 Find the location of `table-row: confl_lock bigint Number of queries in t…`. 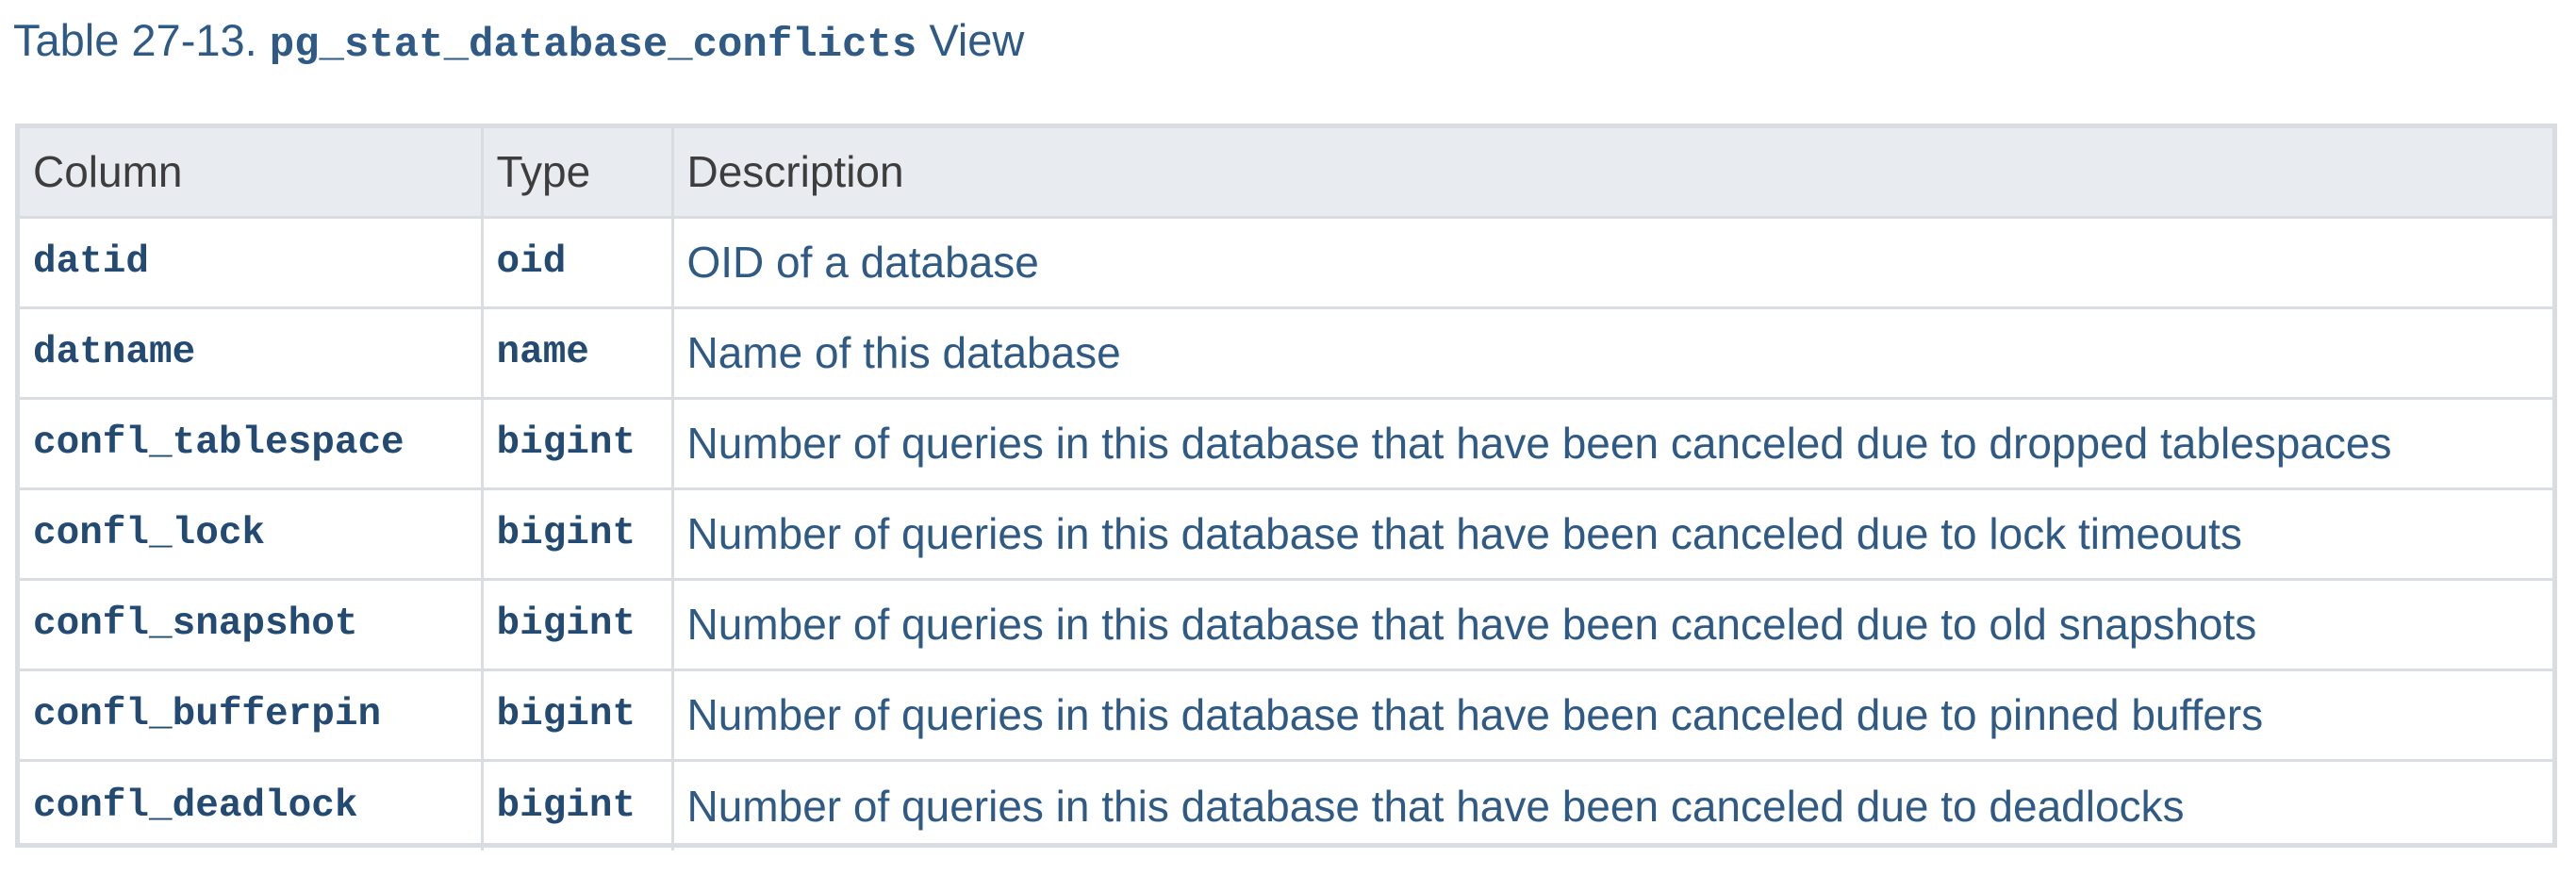

table-row: confl_lock bigint Number of queries in t… is located at coordinates (1286, 534).